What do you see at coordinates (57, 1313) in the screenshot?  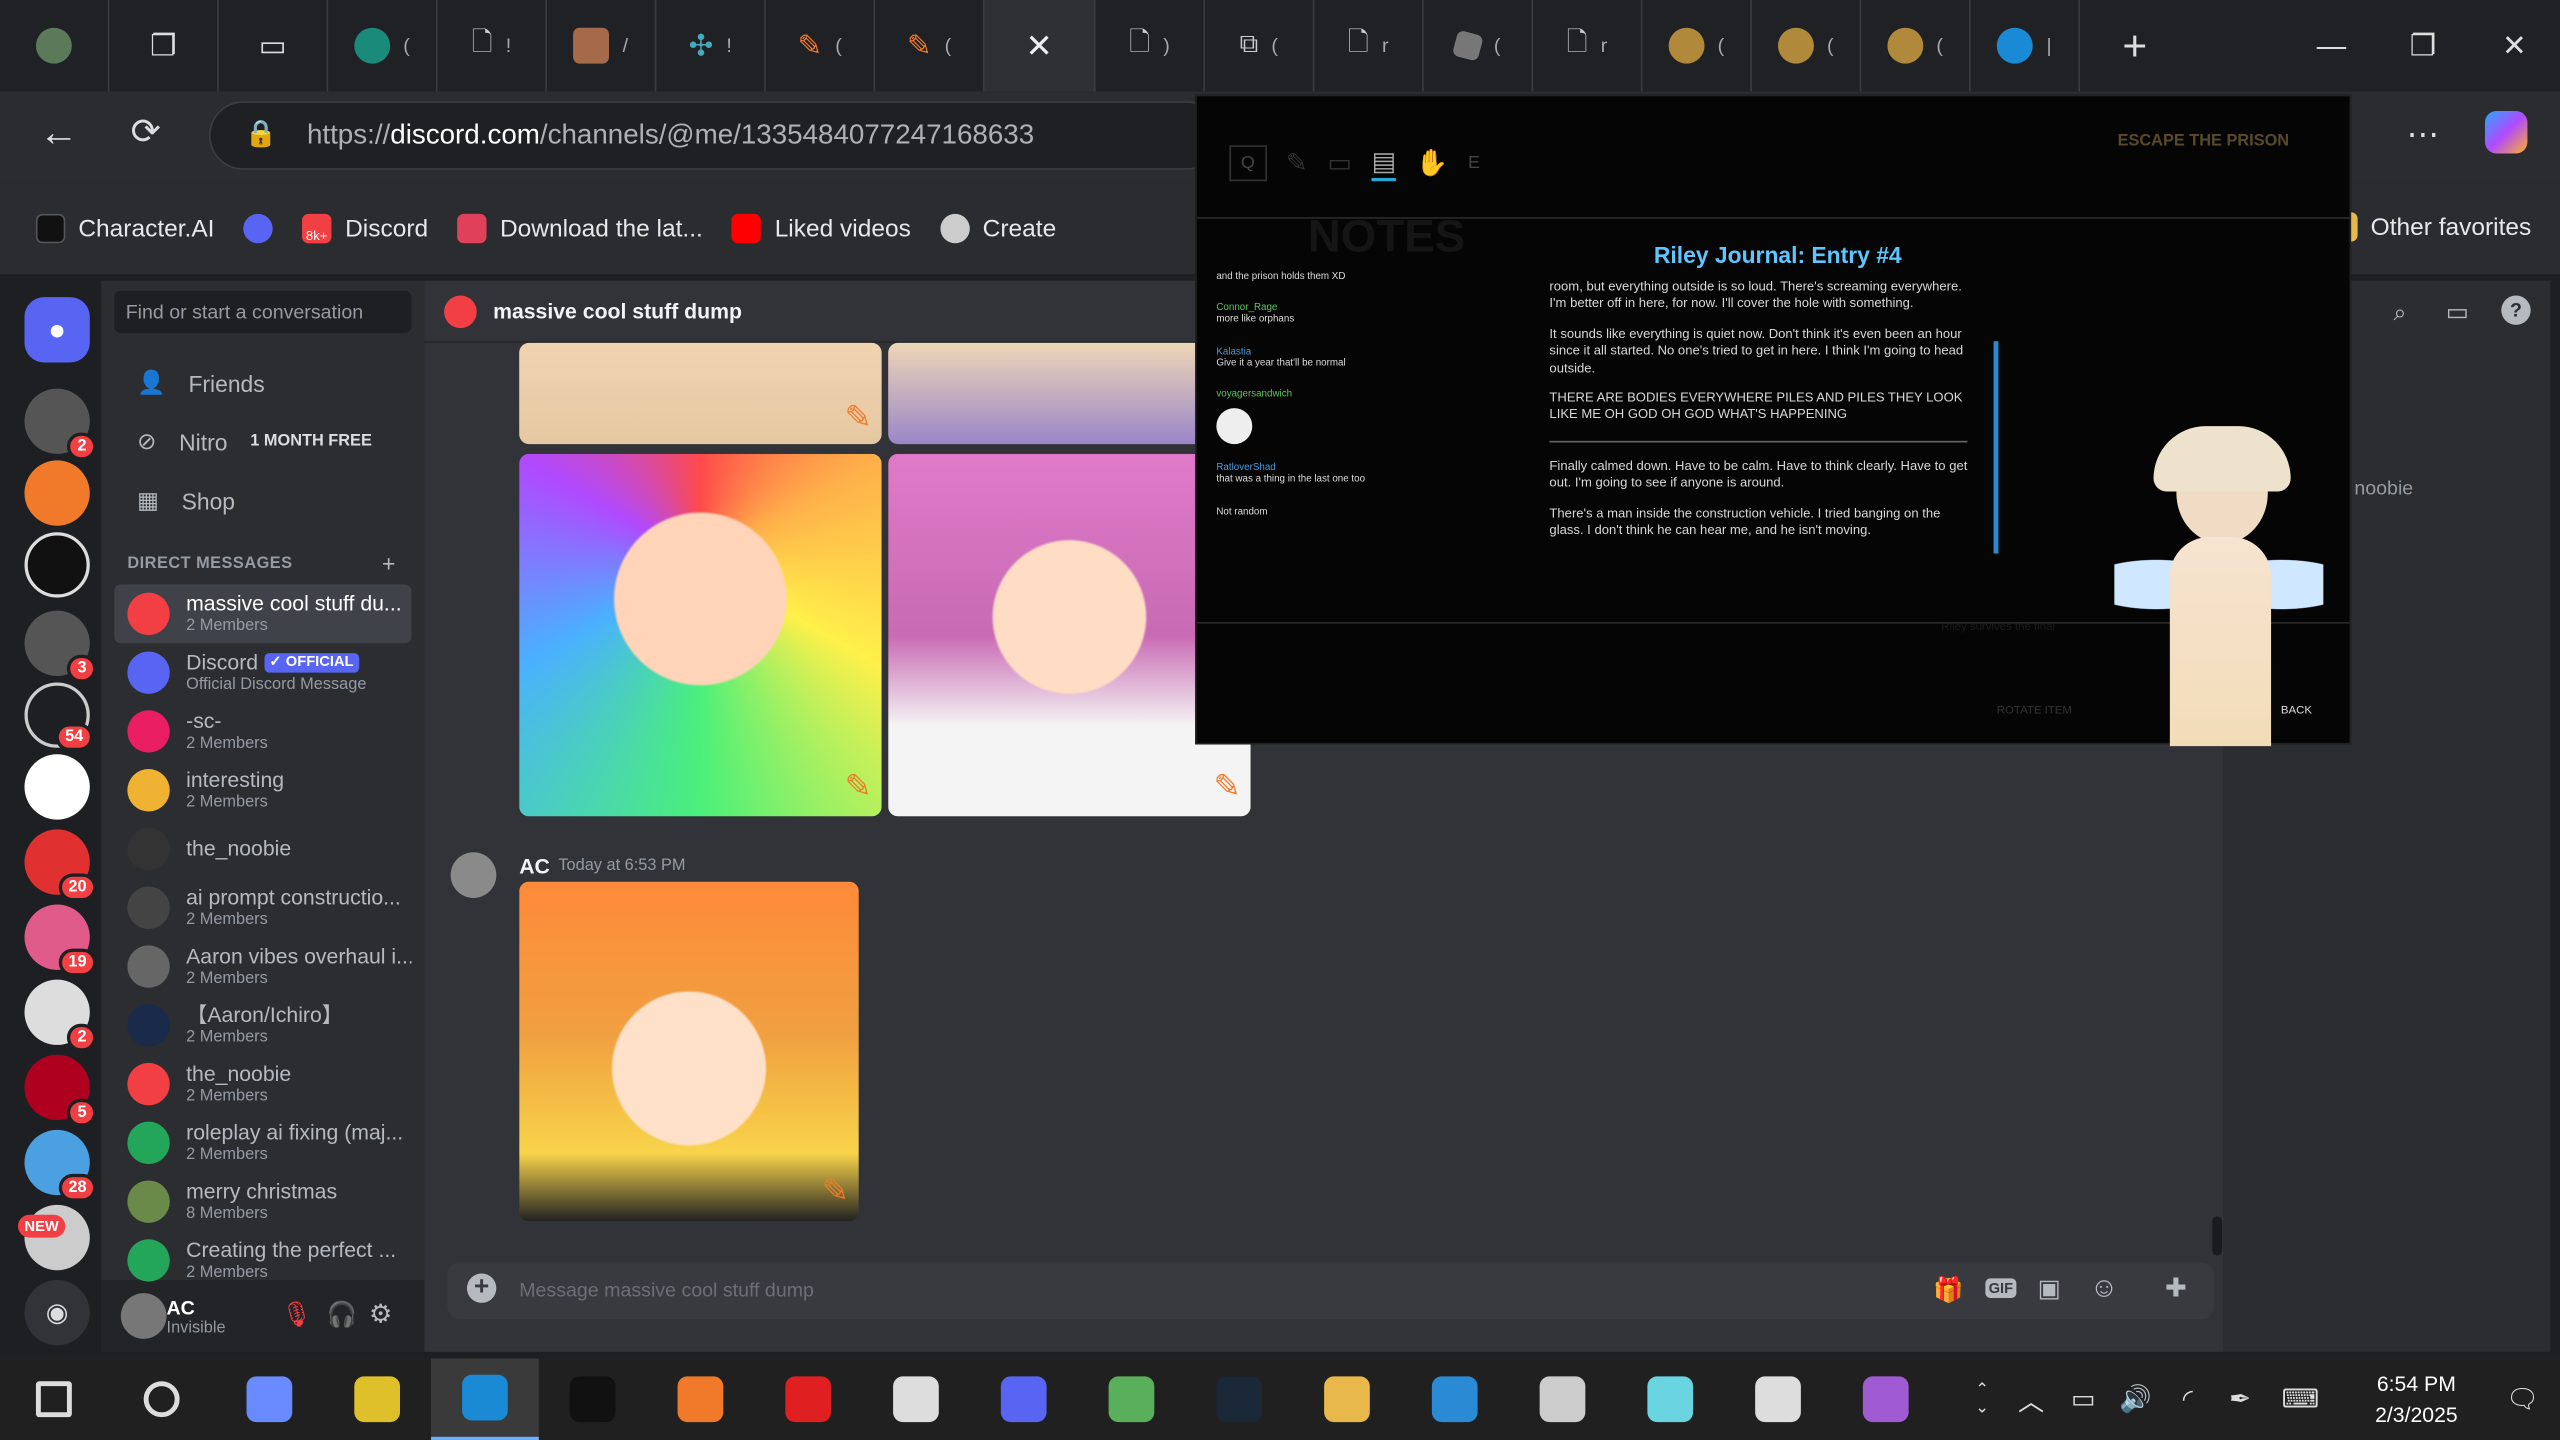 I see `discover-button: ◉` at bounding box center [57, 1313].